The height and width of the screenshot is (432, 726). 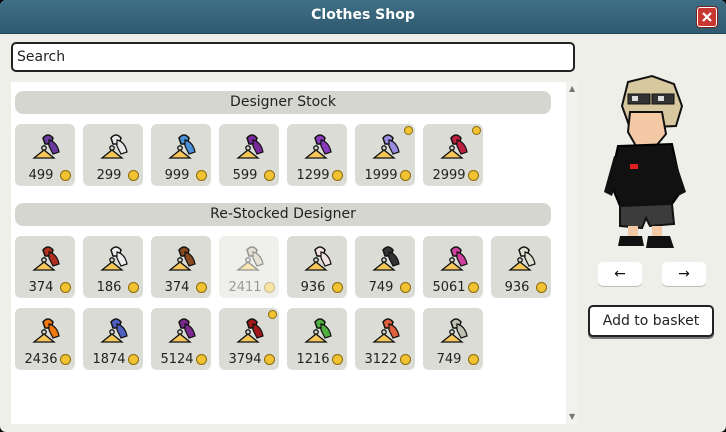 I want to click on white-hat-icon, so click(x=318, y=258).